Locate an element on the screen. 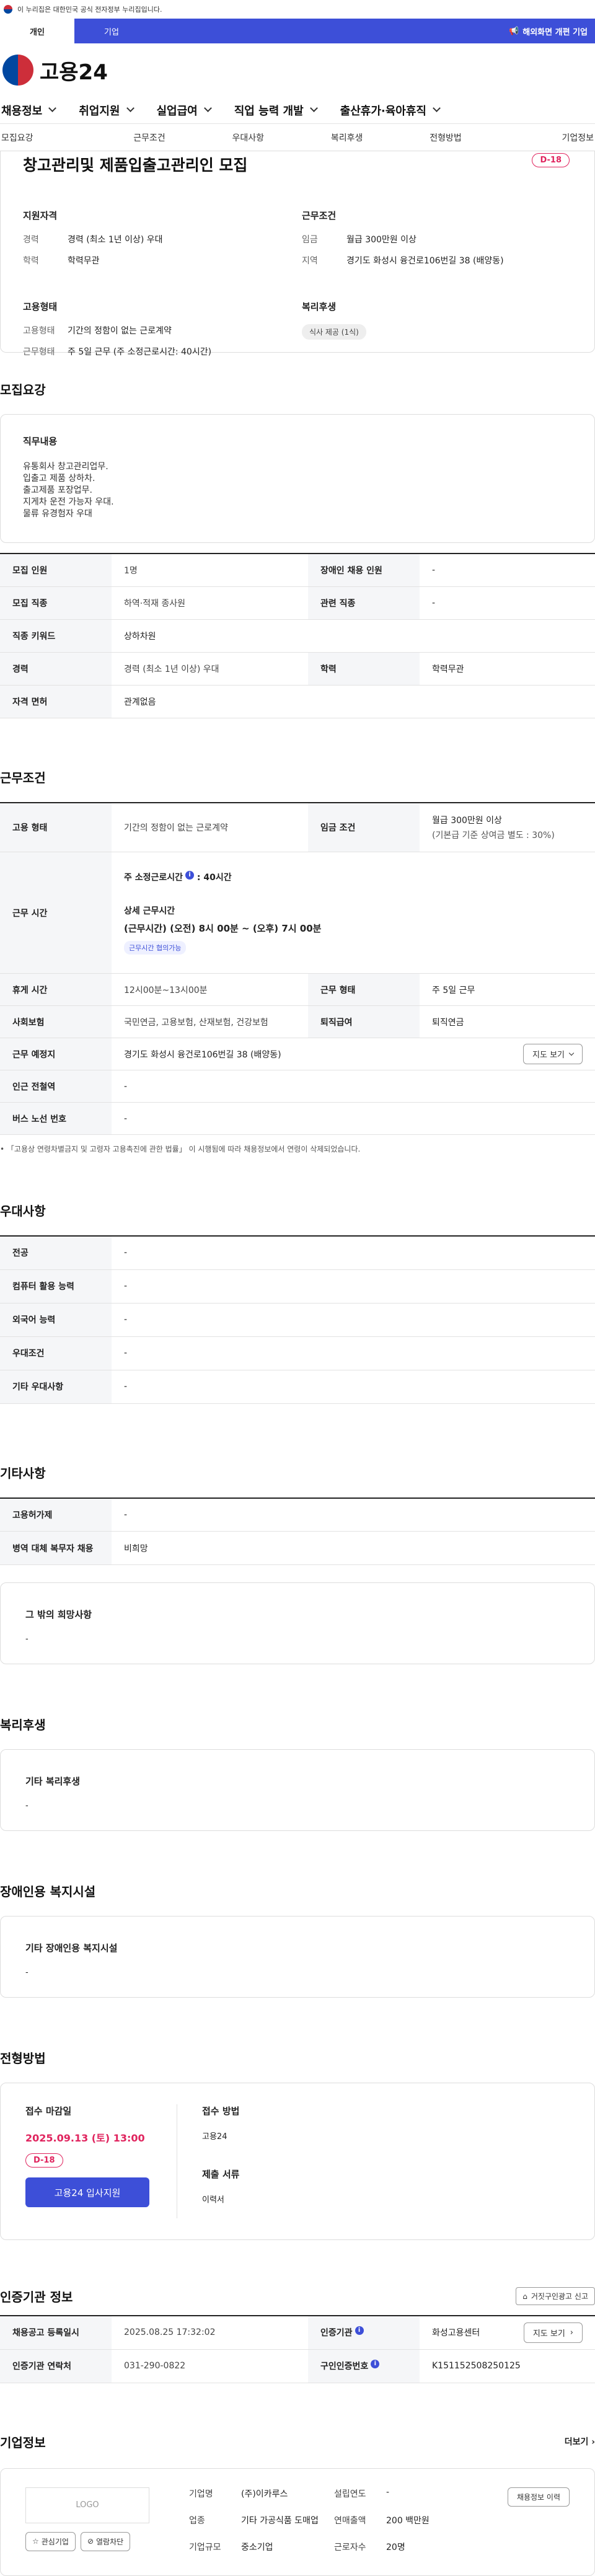 The height and width of the screenshot is (2576, 595). anchor-recruit: 모집요강 is located at coordinates (50, 137).